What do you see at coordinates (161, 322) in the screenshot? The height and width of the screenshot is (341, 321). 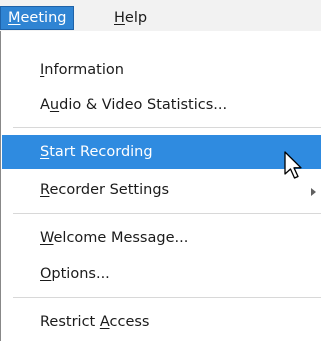 I see `menu-item-restrict-access: Restrict Access` at bounding box center [161, 322].